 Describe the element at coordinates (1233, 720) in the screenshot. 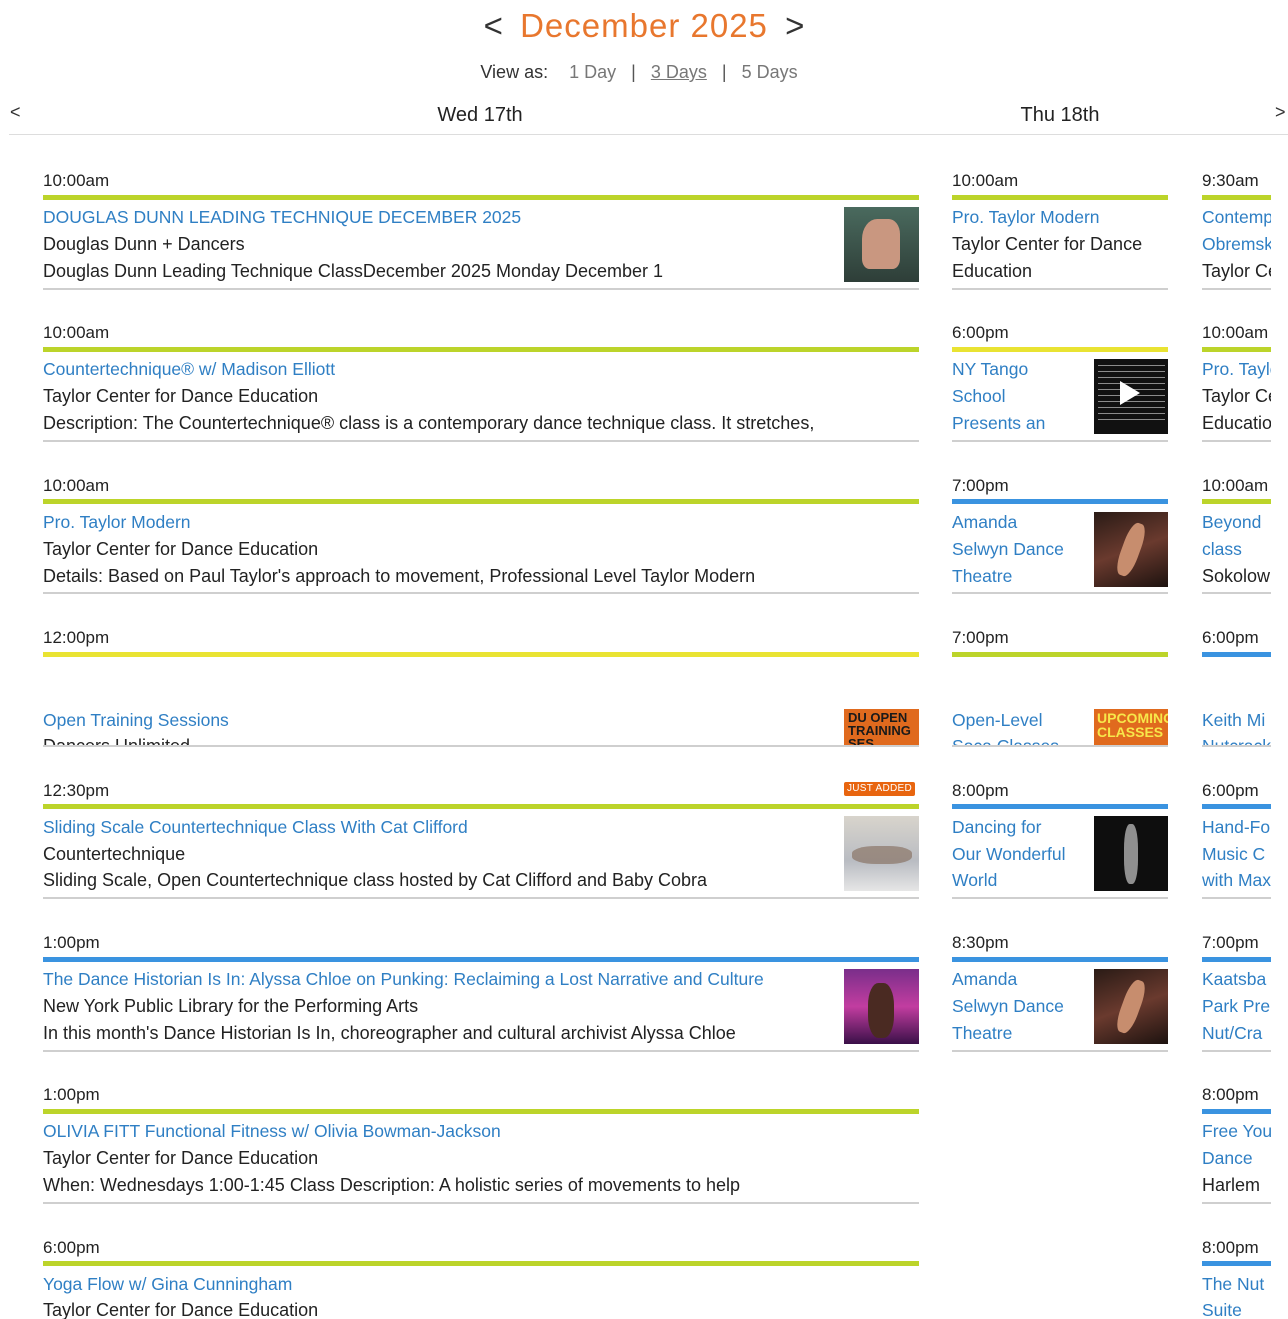

I see `event-title-link: Keith Mi` at that location.